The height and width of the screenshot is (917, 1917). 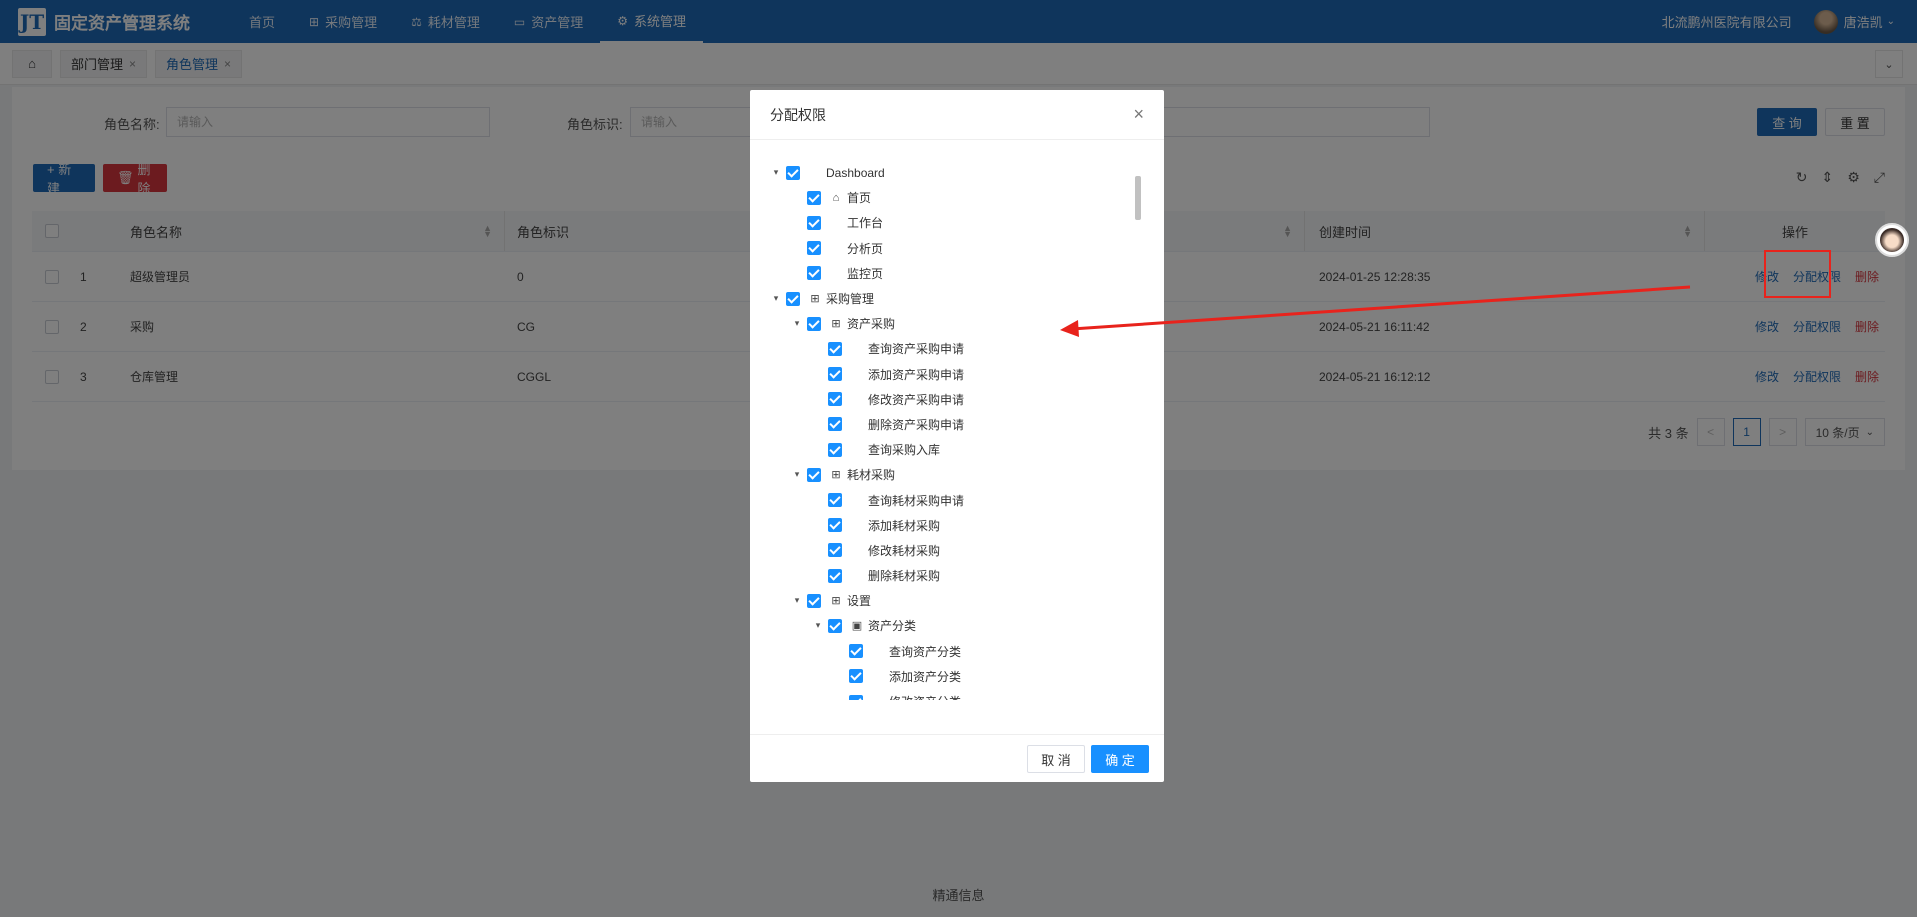 I want to click on tree-node-label: 工作台, so click(x=865, y=223).